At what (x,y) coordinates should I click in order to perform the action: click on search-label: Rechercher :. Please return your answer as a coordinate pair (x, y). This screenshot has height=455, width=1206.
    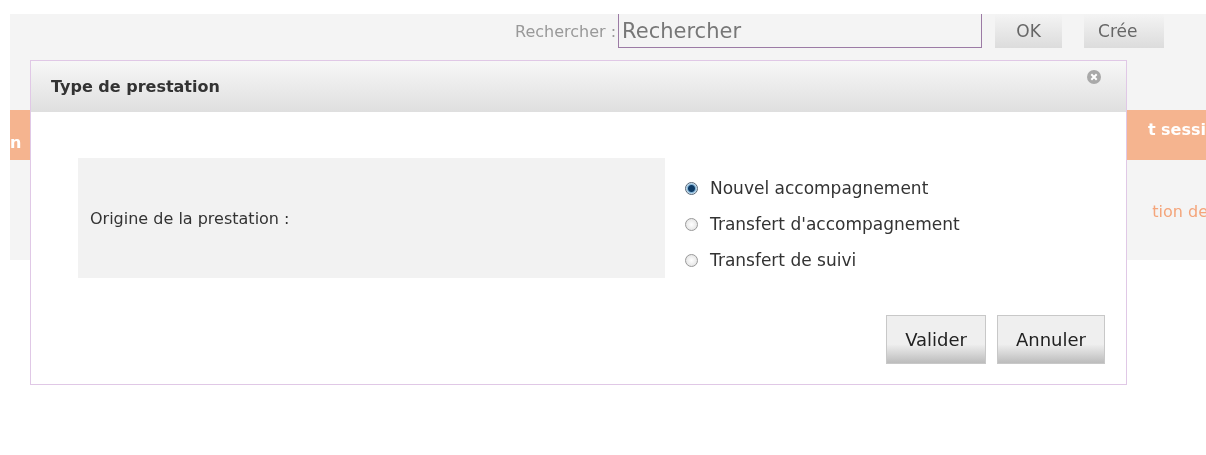
    Looking at the image, I should click on (566, 31).